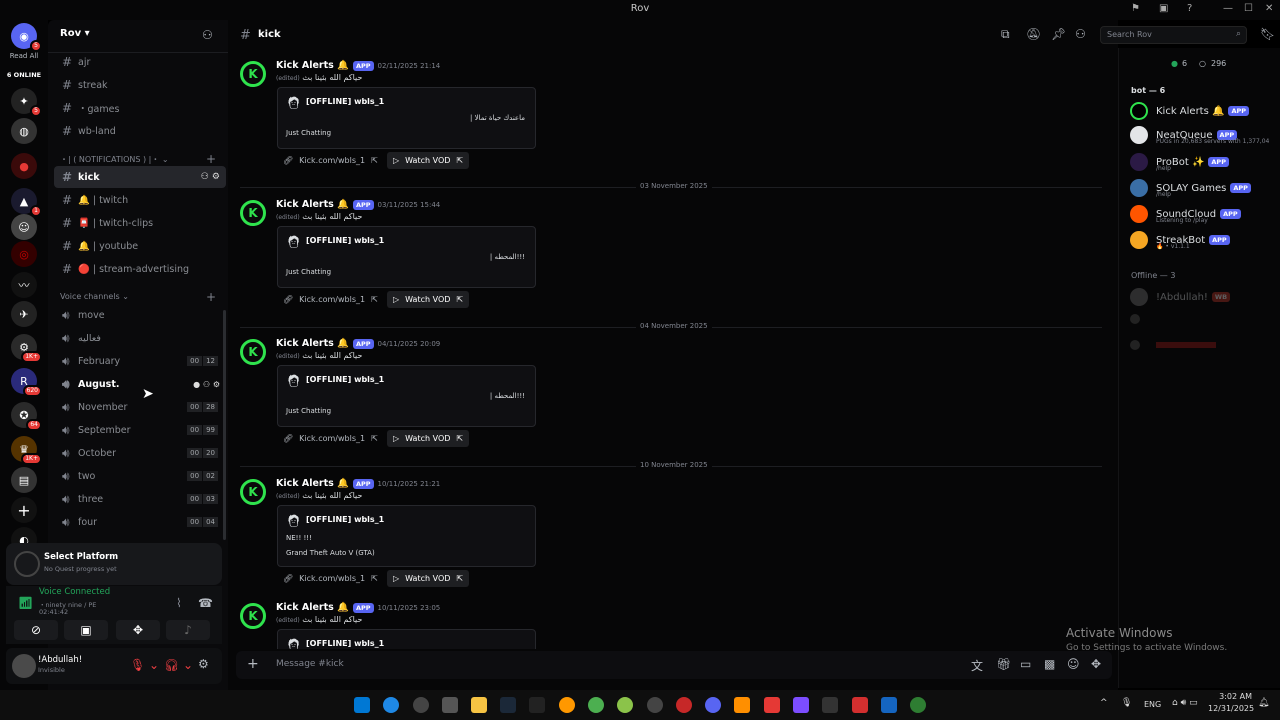 This screenshot has width=1280, height=720. What do you see at coordinates (140, 476) in the screenshot?
I see `voice-channel: 🔊︎ two 00 02` at bounding box center [140, 476].